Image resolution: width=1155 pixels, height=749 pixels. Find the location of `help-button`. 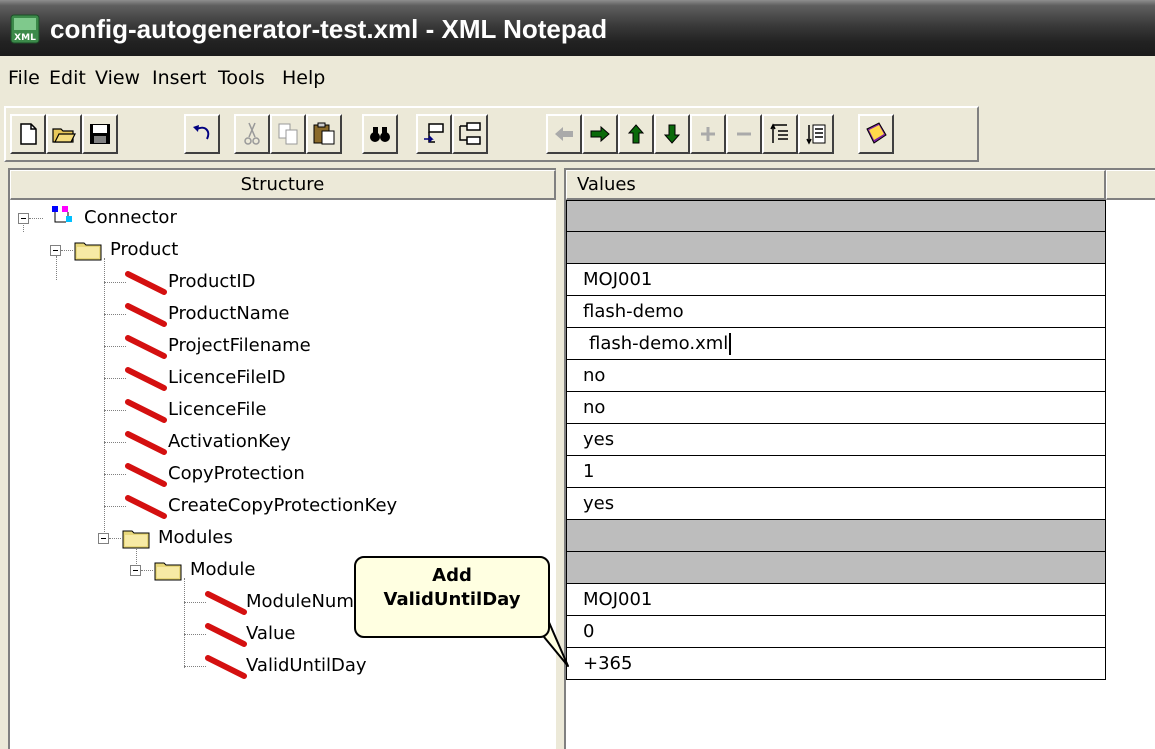

help-button is located at coordinates (876, 134).